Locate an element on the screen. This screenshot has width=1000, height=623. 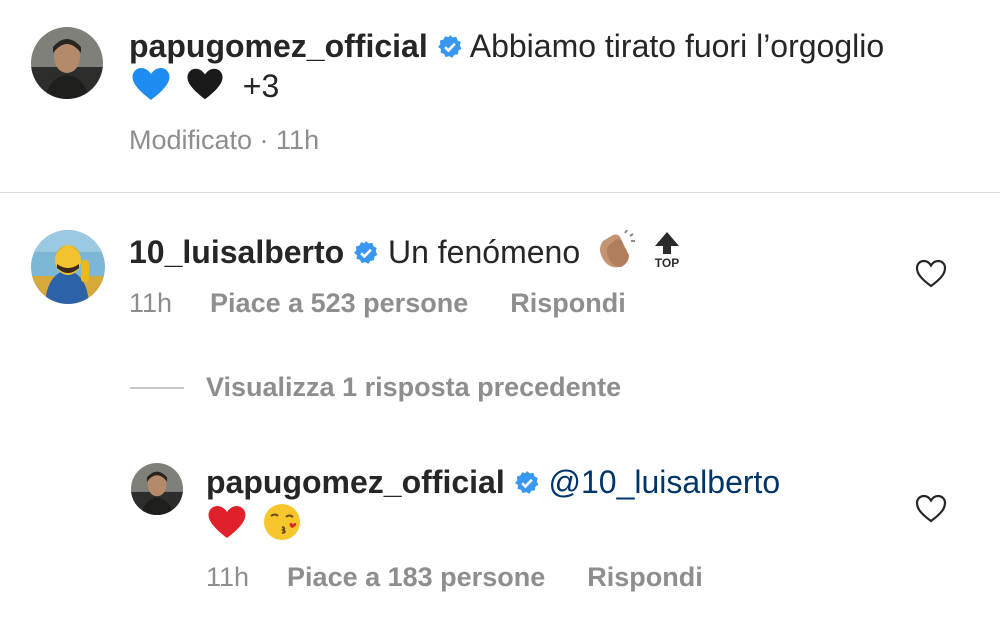
avatar-luisalberto is located at coordinates (68, 267).